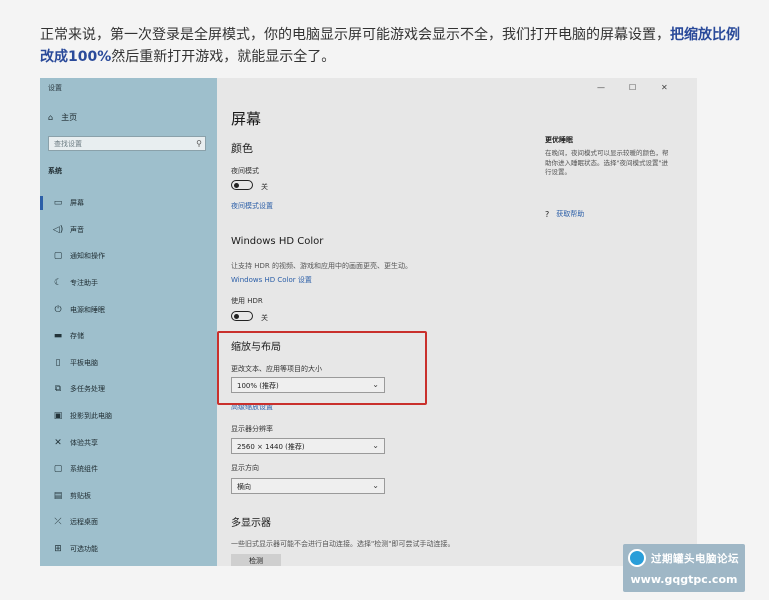 This screenshot has height=600, width=769. Describe the element at coordinates (695, 559) in the screenshot. I see `site-name: 过期罐头电脑论坛` at that location.